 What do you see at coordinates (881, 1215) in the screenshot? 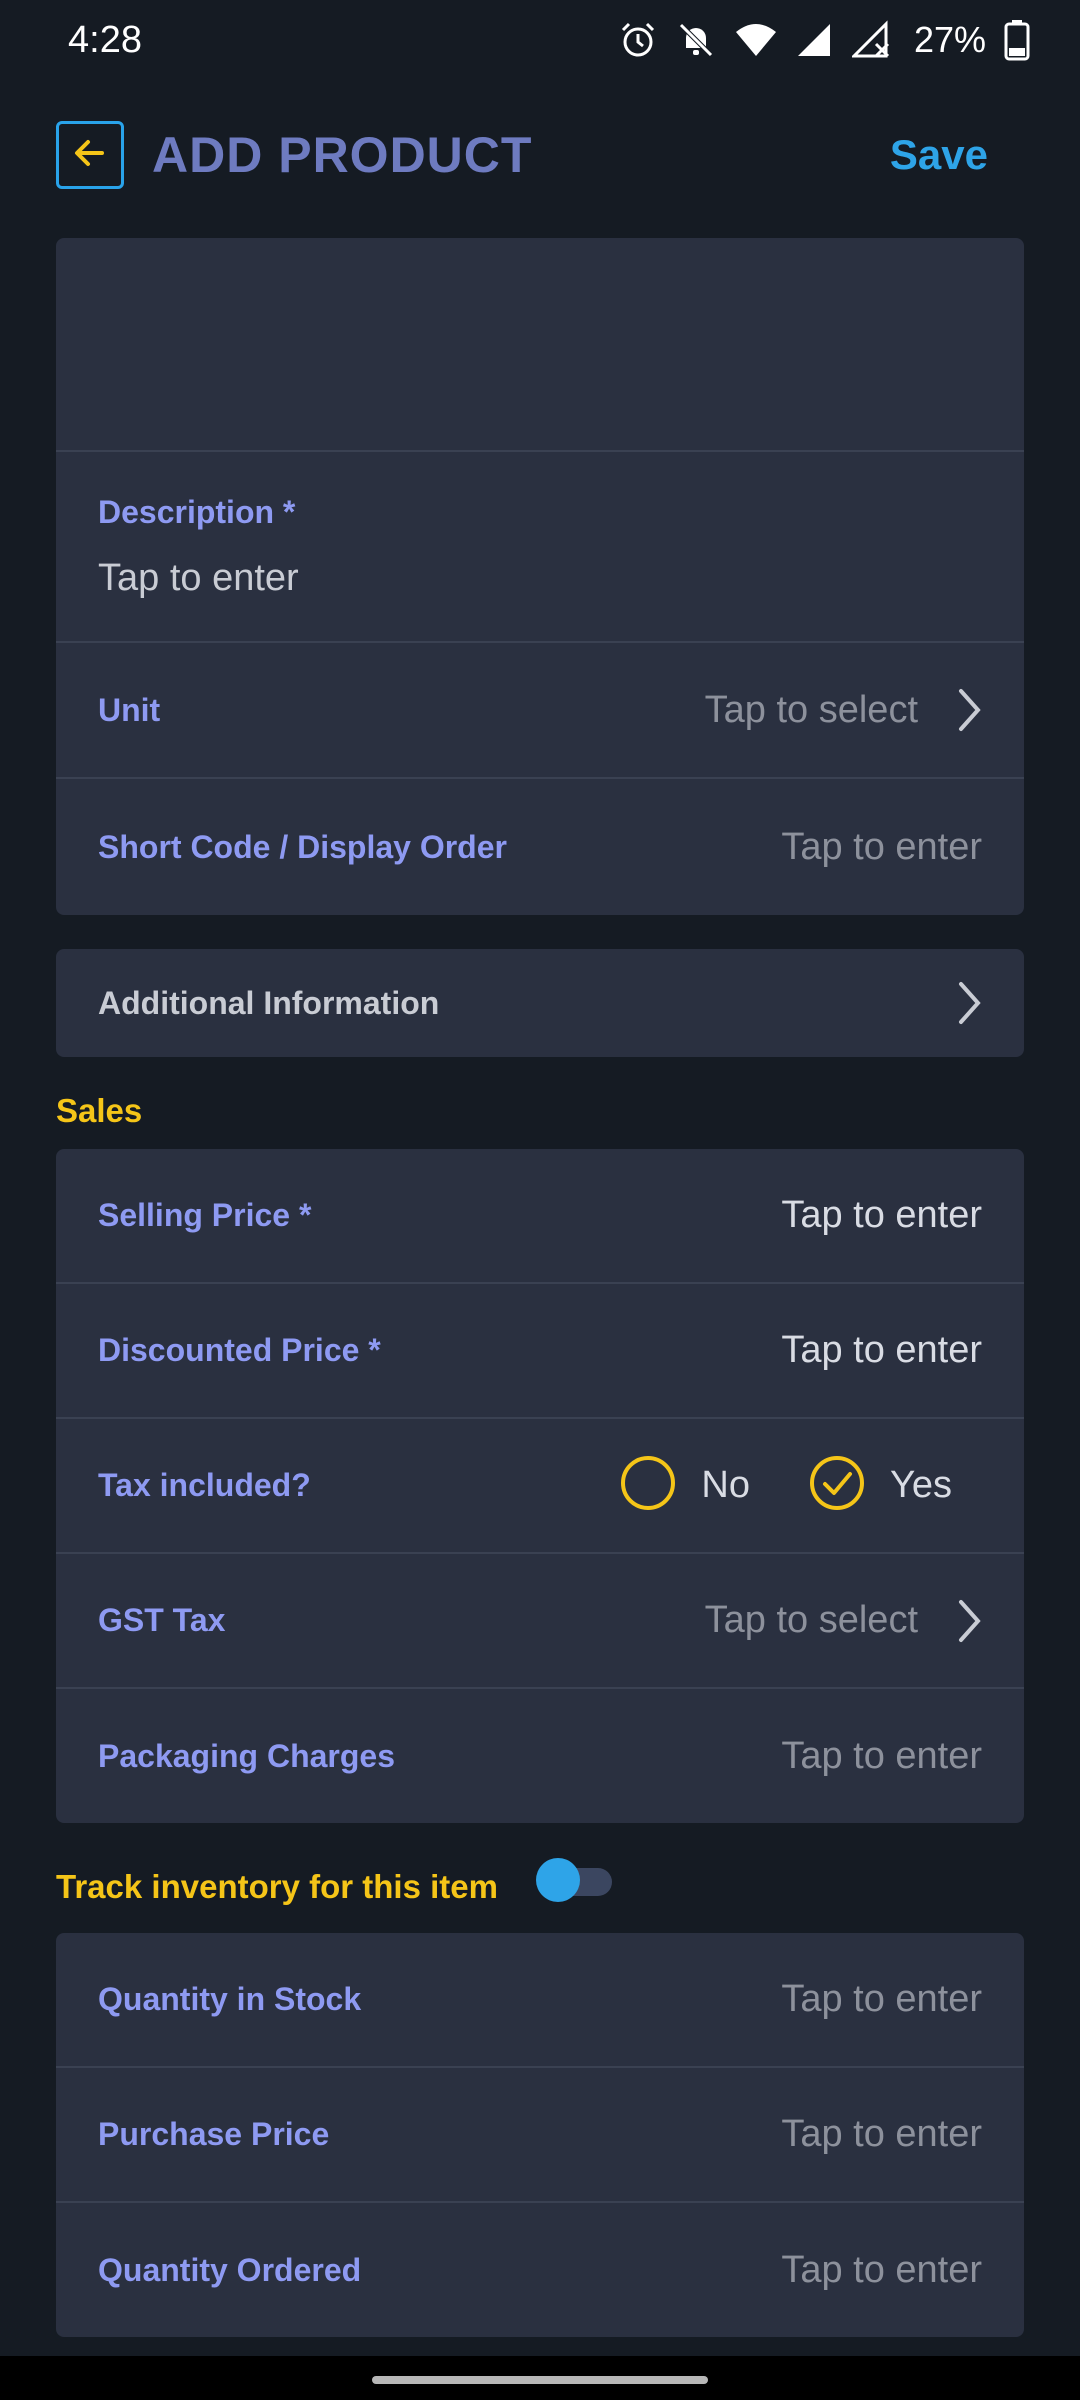
I see `selling-price-input: Tap to enter` at bounding box center [881, 1215].